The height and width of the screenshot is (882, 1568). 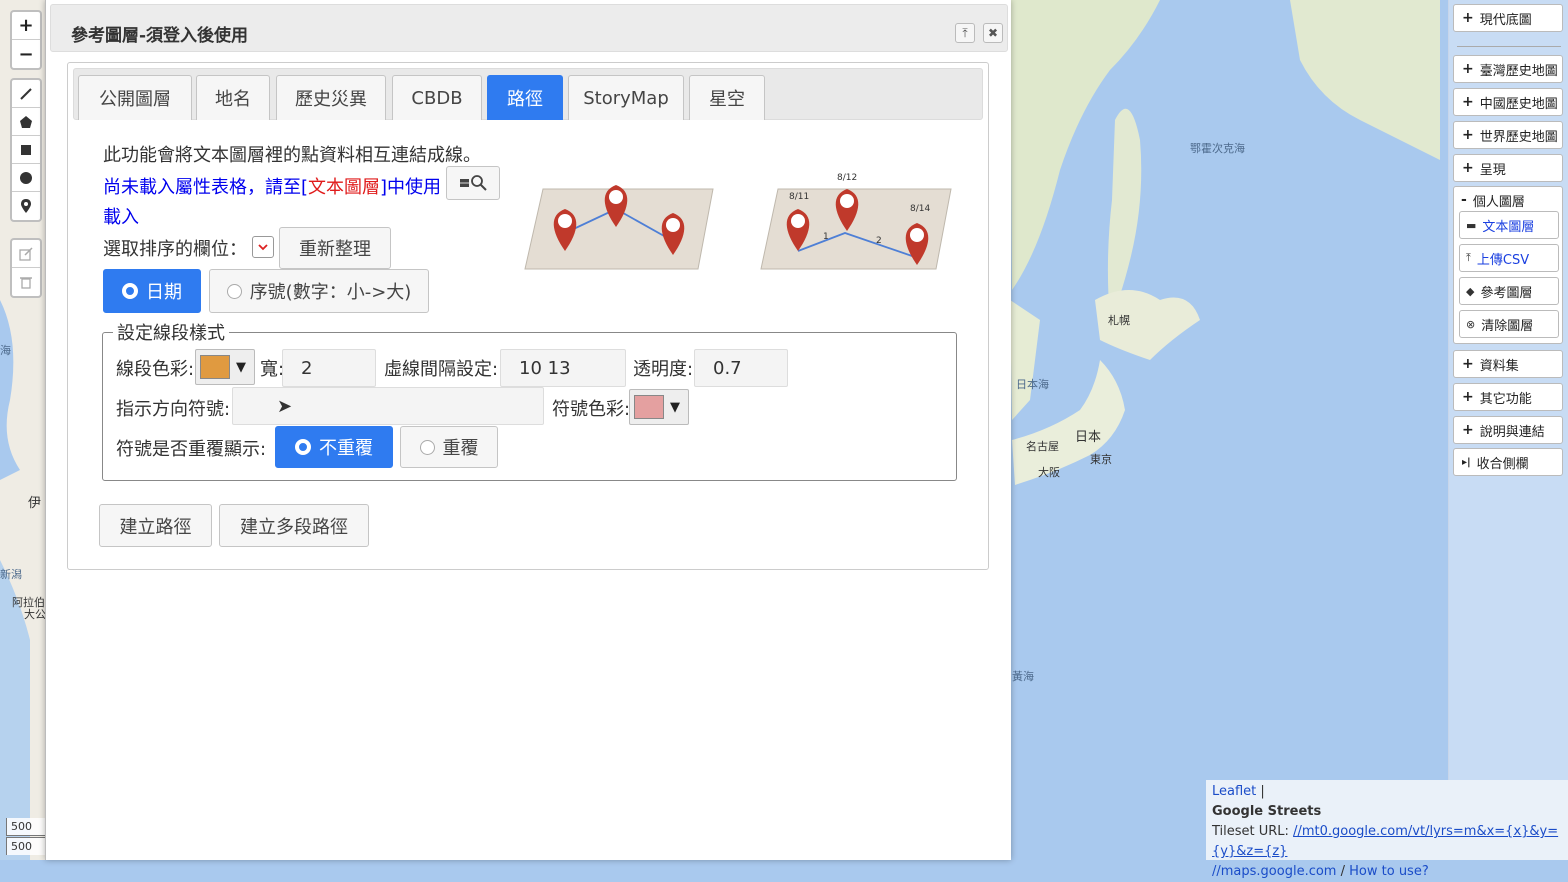 What do you see at coordinates (233, 97) in the screenshot?
I see `tab-place-names: 地名` at bounding box center [233, 97].